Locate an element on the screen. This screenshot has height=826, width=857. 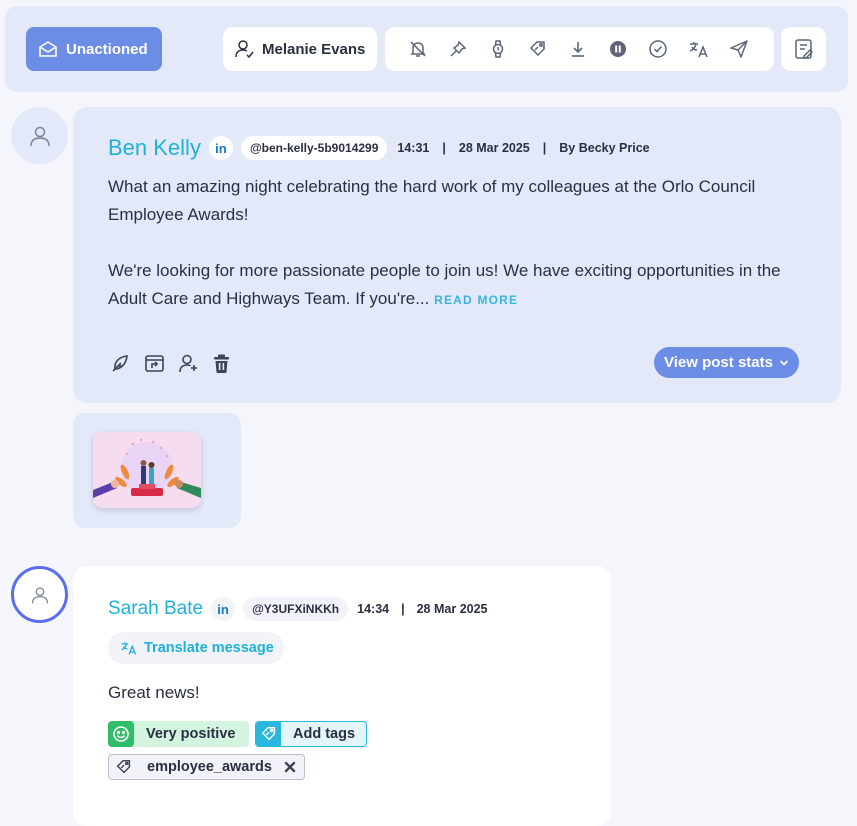
sentiment-label: Very positive is located at coordinates (191, 734).